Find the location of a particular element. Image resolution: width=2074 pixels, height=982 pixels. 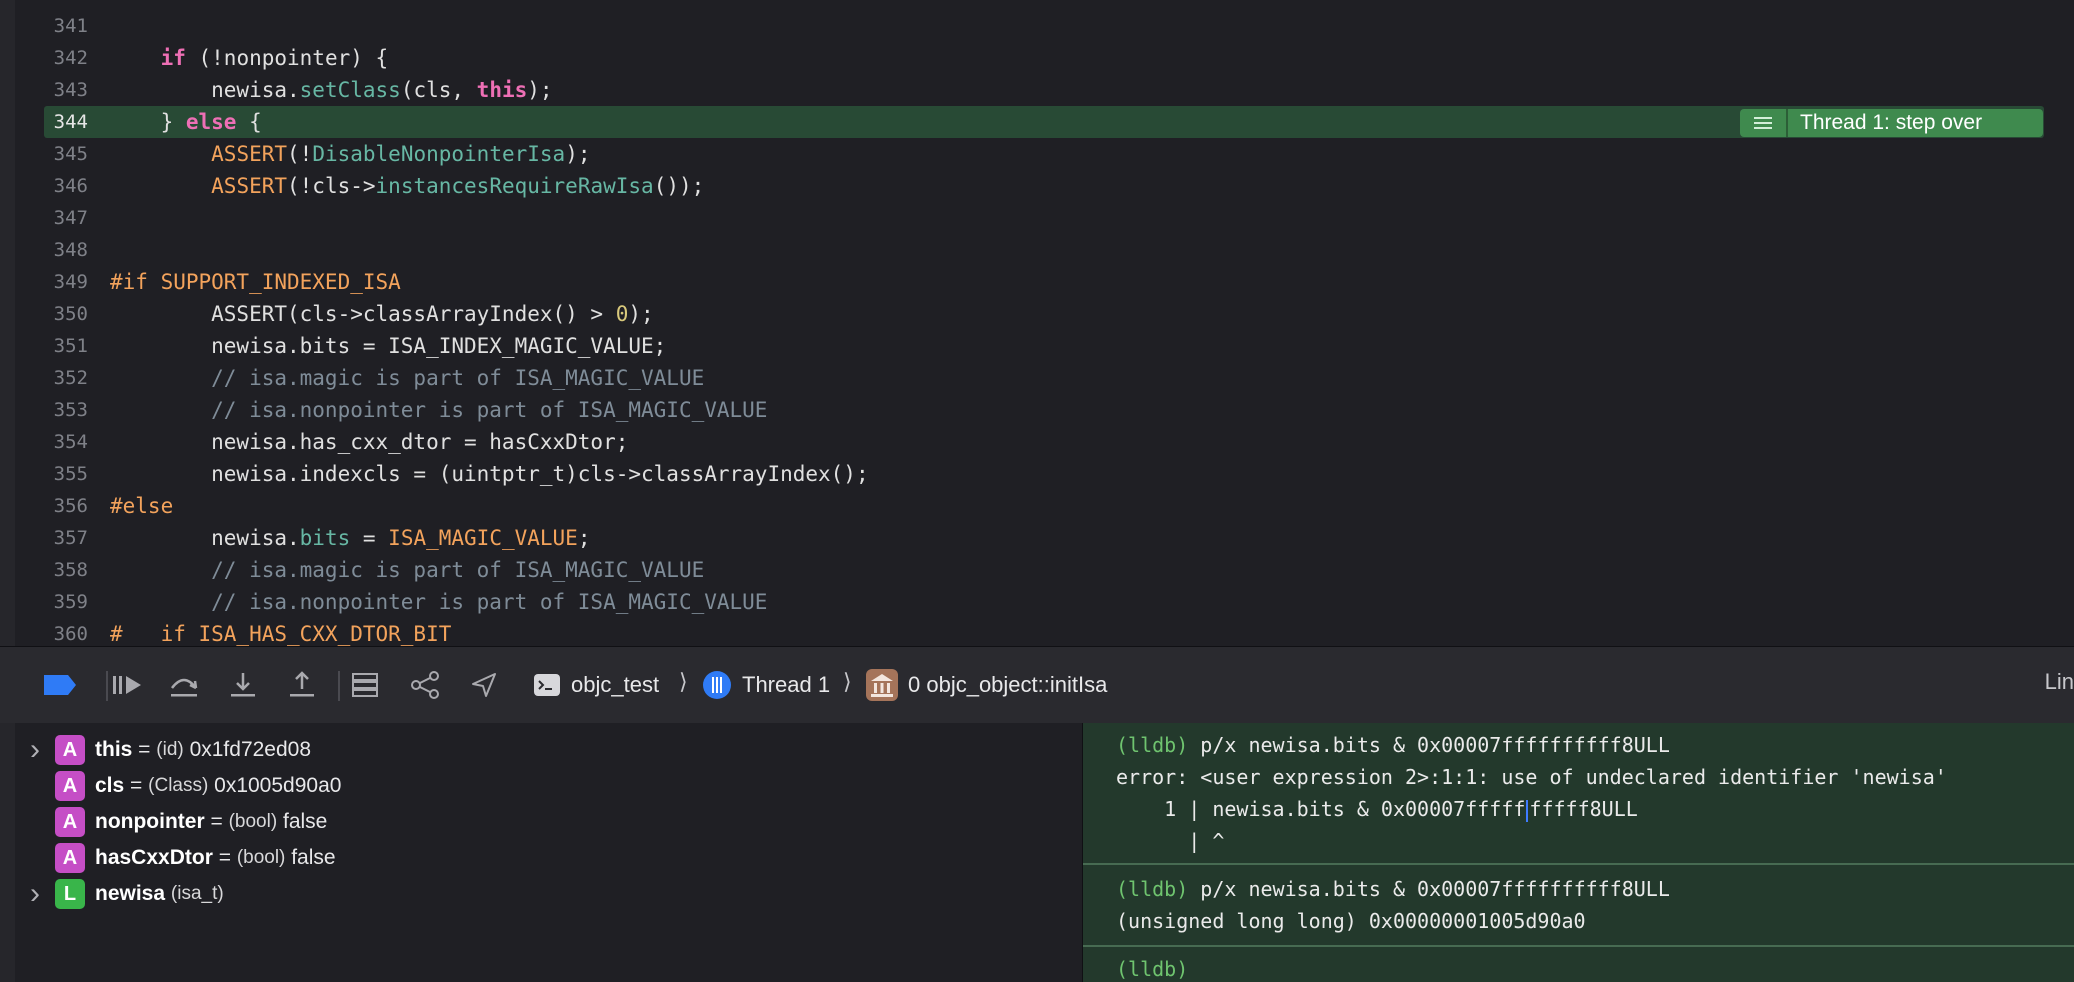

variable-row: › Lnewisa (isa_t) is located at coordinates (119, 894).